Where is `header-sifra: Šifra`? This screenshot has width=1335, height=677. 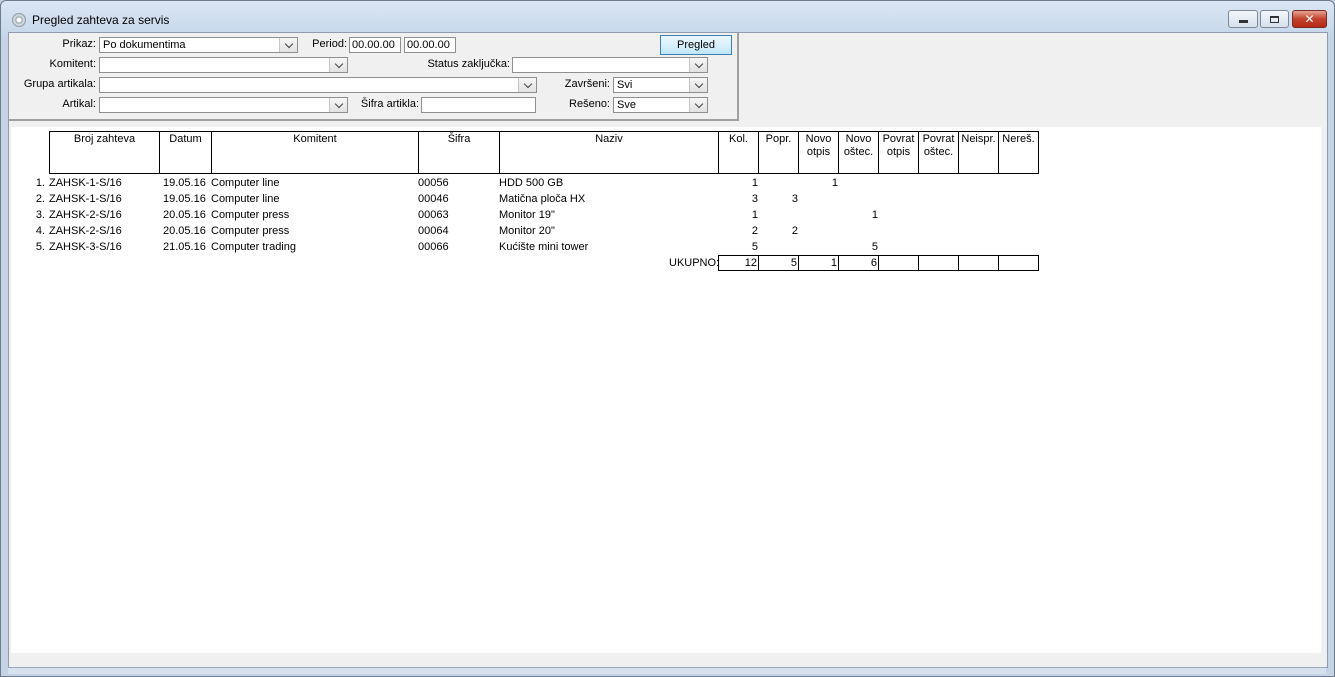
header-sifra: Šifra is located at coordinates (459, 152).